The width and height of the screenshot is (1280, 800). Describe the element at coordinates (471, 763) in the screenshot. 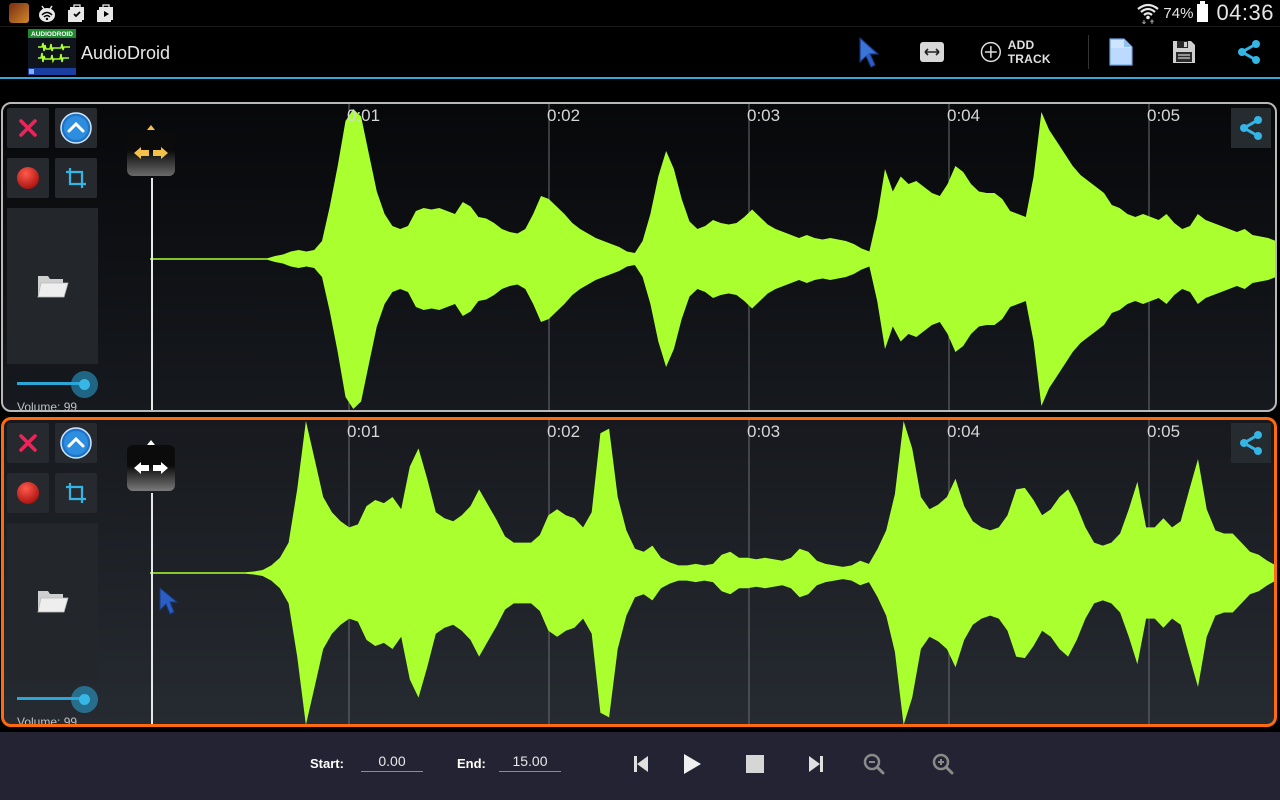

I see `end-label: End:` at that location.